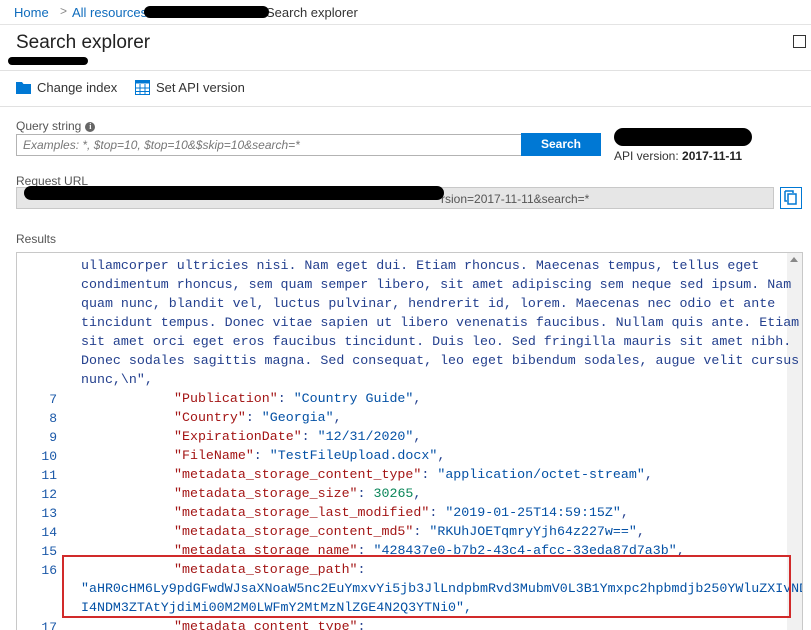  I want to click on change-index-label: Change index, so click(77, 87).